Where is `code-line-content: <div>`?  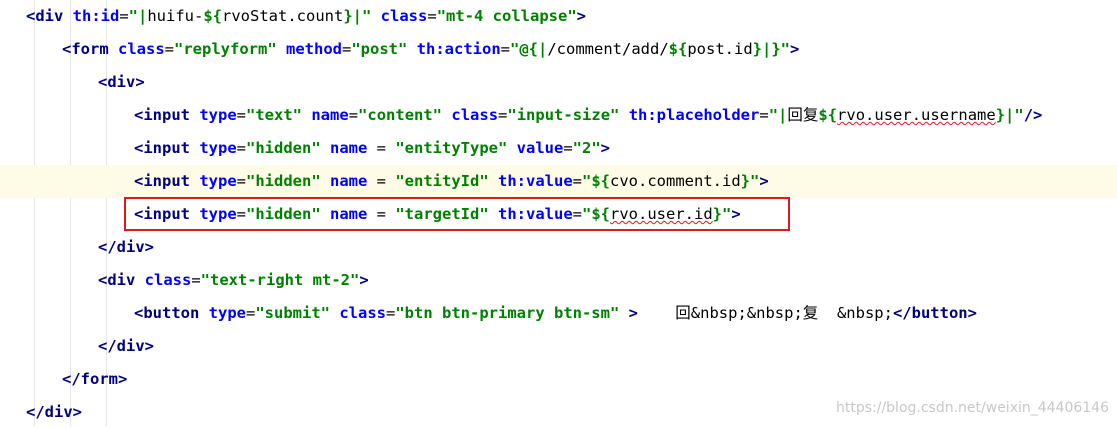
code-line-content: <div> is located at coordinates (121, 82).